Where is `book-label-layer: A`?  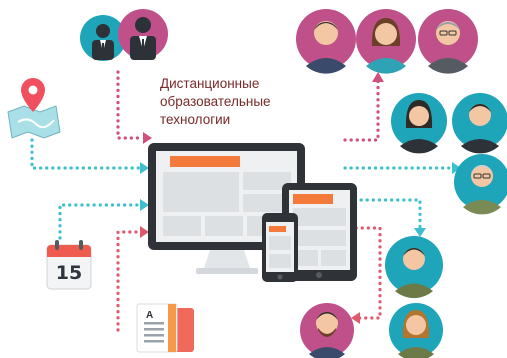 book-label-layer: A is located at coordinates (149, 315).